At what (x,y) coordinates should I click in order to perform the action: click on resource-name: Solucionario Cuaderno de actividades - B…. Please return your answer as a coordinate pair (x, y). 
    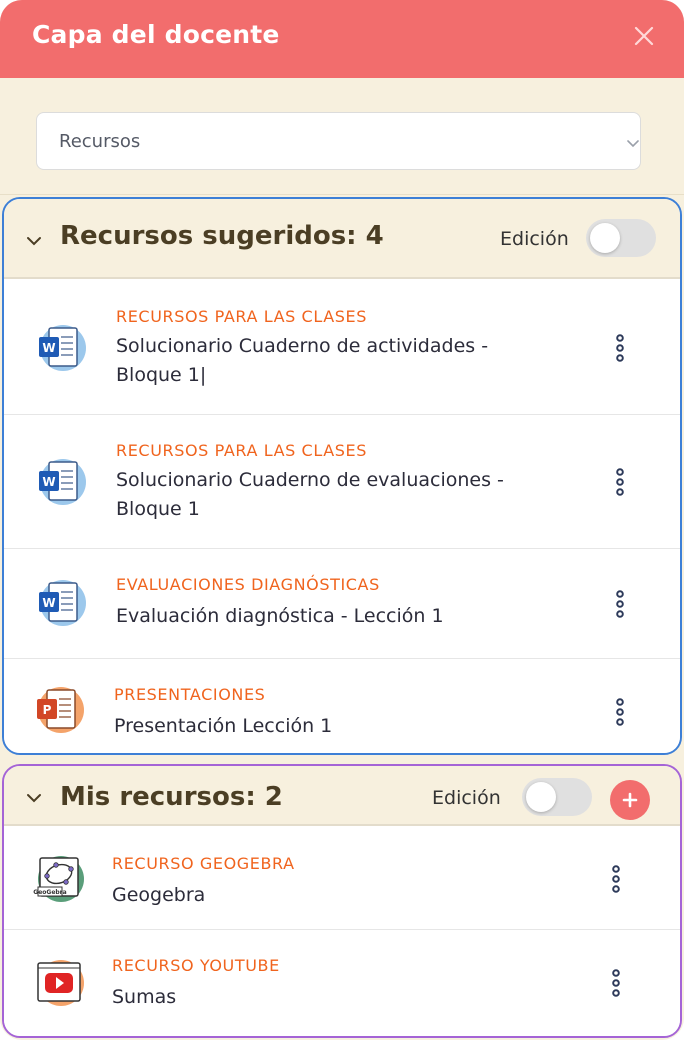
    Looking at the image, I should click on (341, 361).